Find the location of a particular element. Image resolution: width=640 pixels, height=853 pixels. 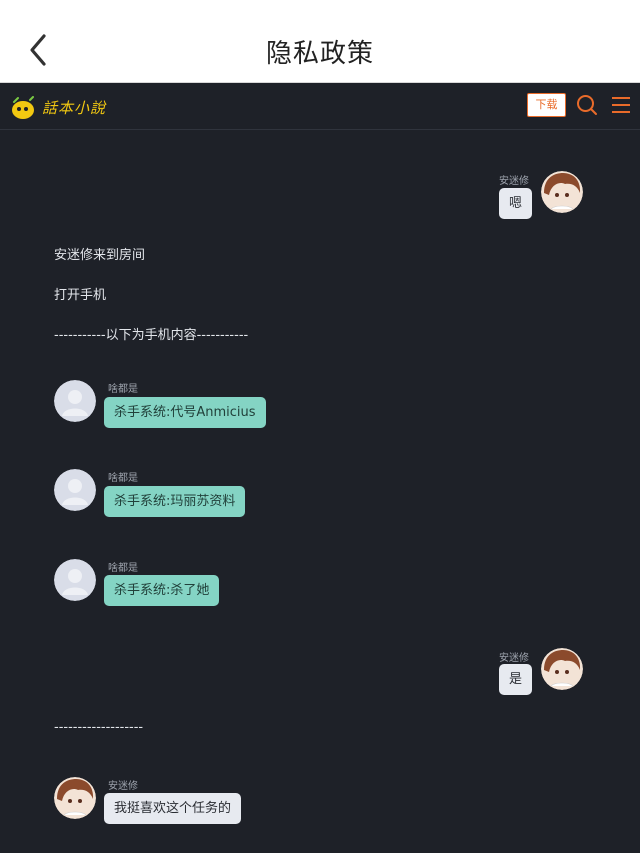

chat-bubble: 杀手系统:杀了她 is located at coordinates (162, 590).